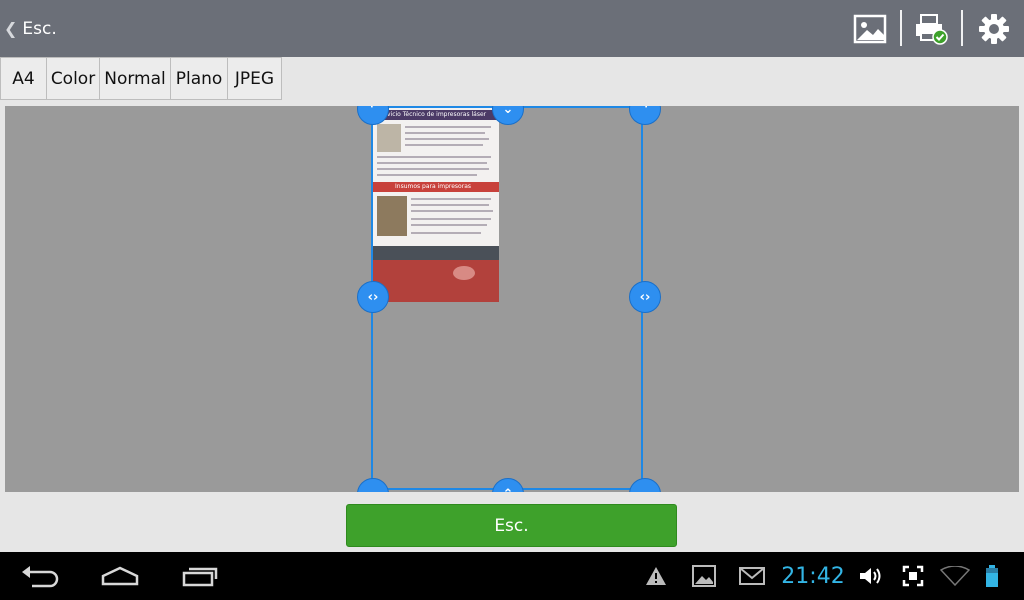 The image size is (1024, 600). What do you see at coordinates (120, 576) in the screenshot?
I see `home-nav-icon` at bounding box center [120, 576].